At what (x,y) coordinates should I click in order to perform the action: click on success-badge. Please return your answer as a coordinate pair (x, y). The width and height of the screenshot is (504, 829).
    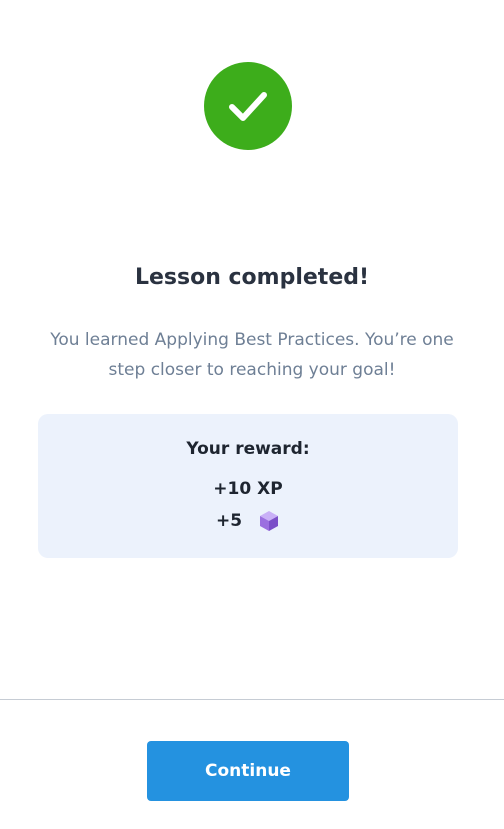
    Looking at the image, I should click on (248, 106).